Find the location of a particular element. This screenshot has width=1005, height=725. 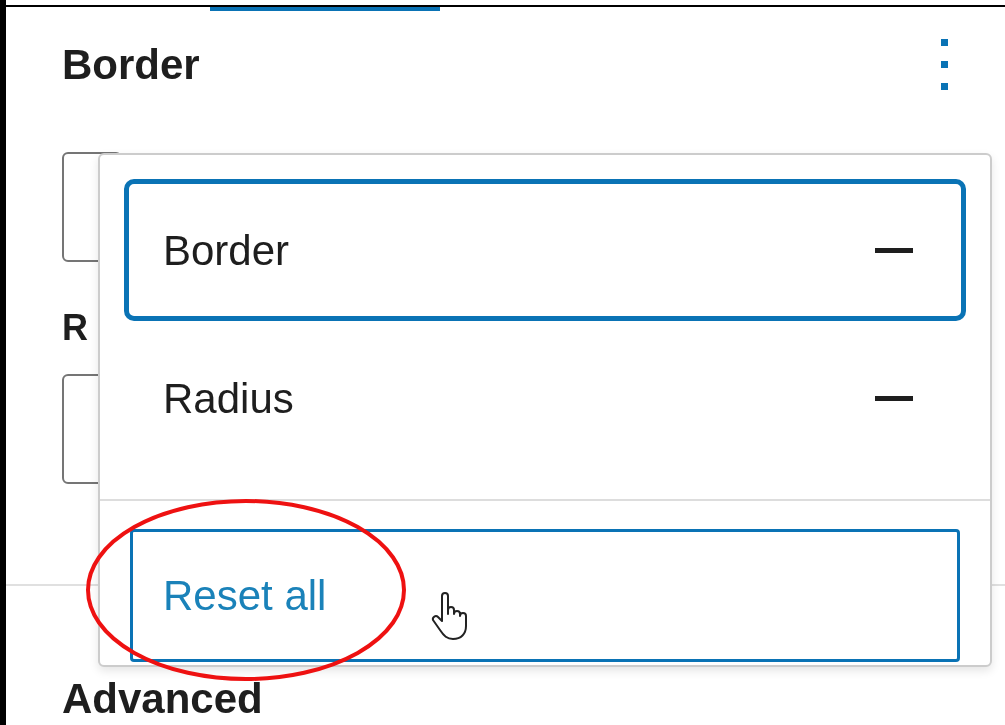

vertical-ellipsis-icon is located at coordinates (945, 65).